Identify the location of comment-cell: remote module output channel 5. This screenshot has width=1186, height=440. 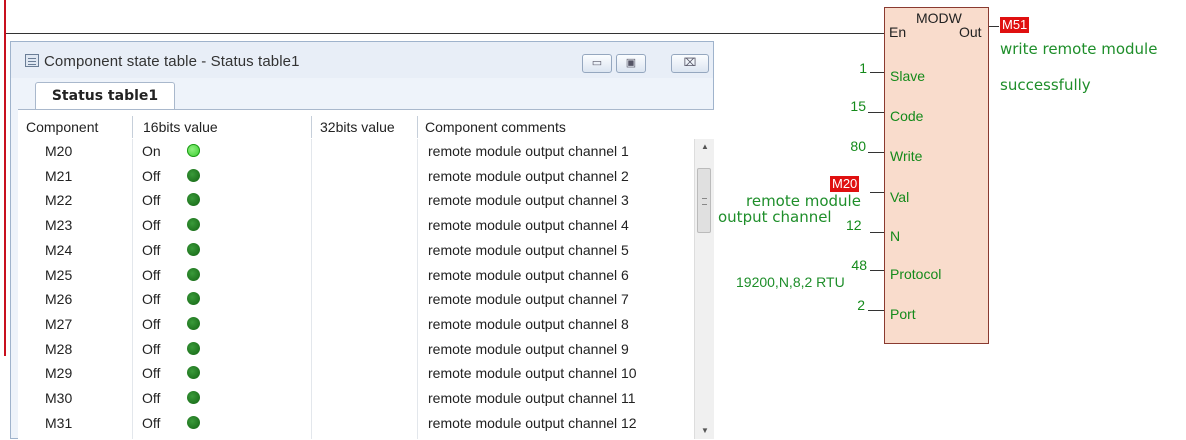
(528, 249).